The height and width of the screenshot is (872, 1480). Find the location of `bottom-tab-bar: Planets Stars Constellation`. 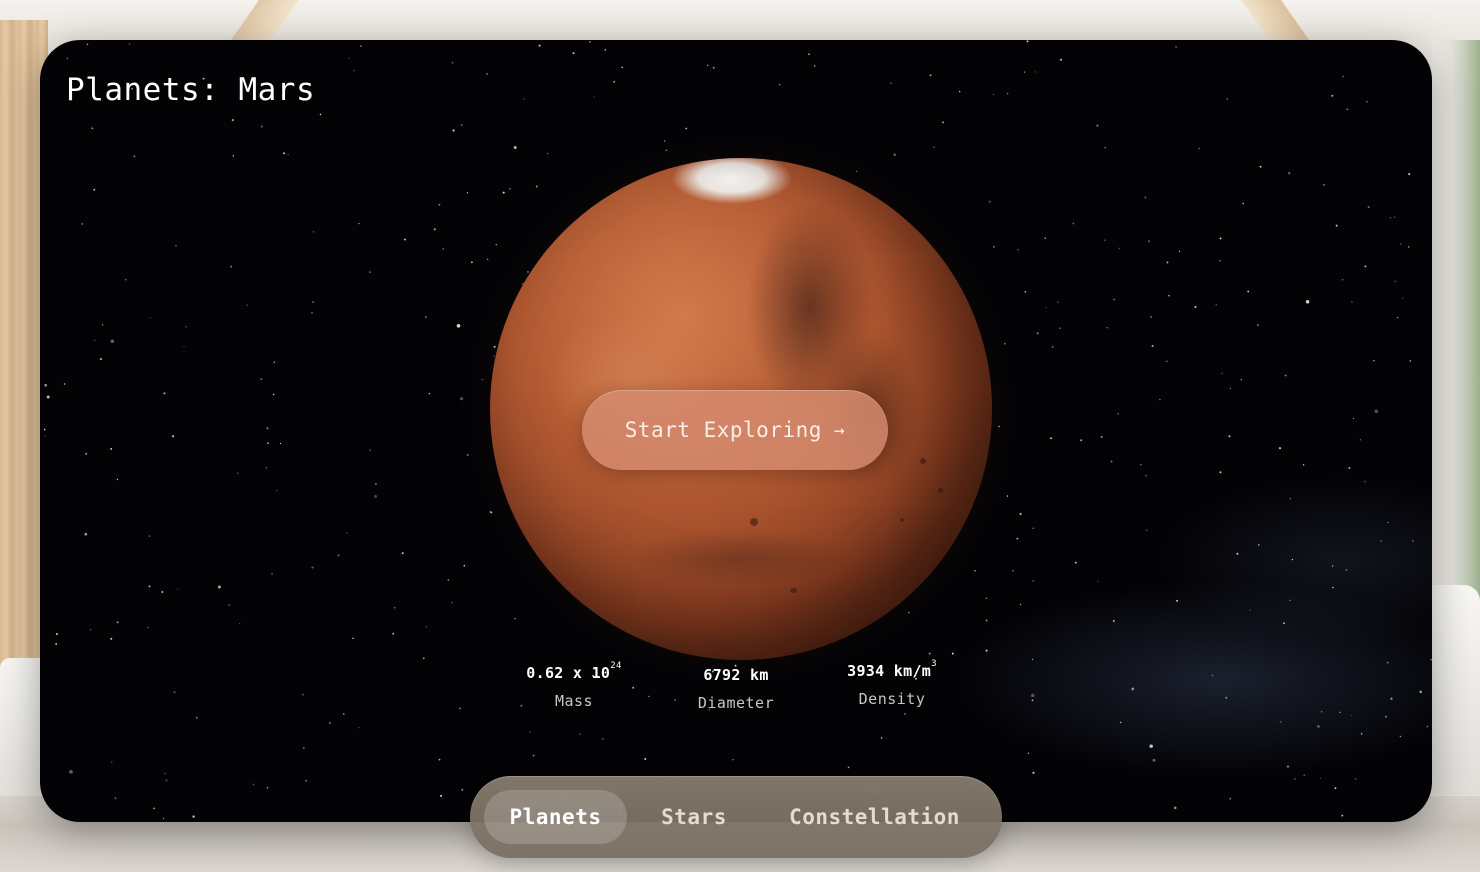

bottom-tab-bar: Planets Stars Constellation is located at coordinates (736, 817).